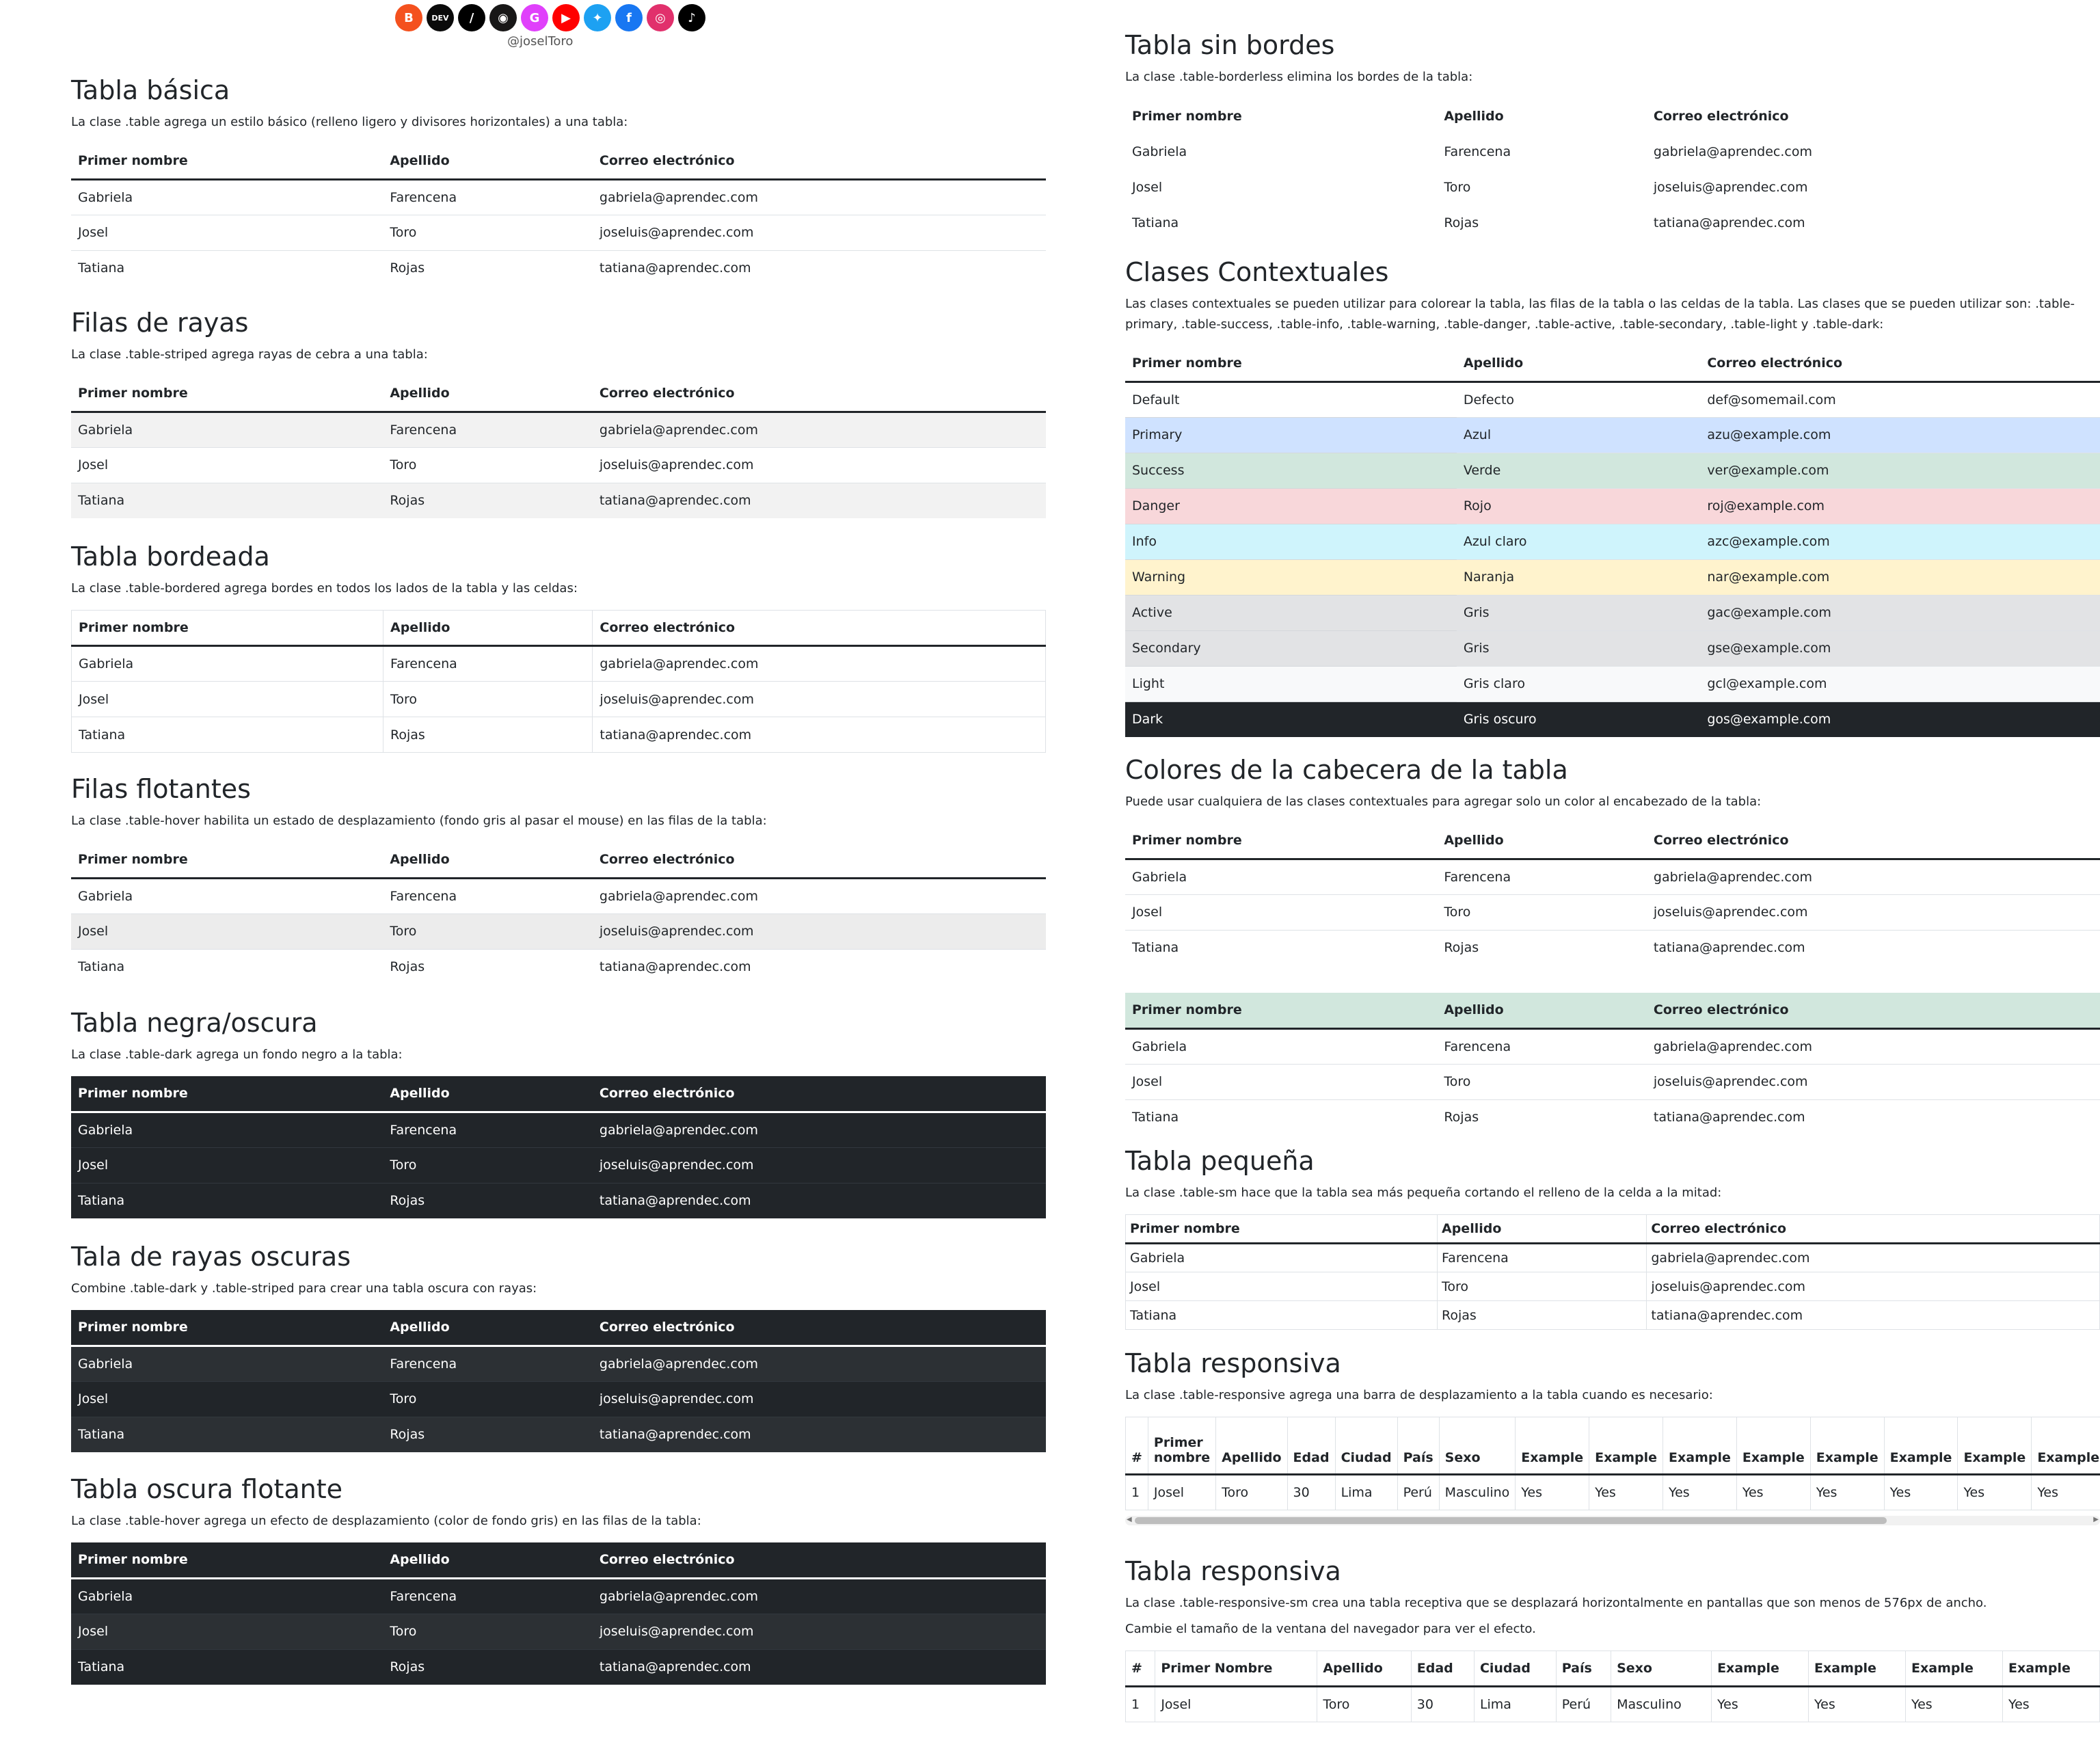 Image resolution: width=2100 pixels, height=1764 pixels. What do you see at coordinates (1364, 1704) in the screenshot?
I see `row-cell: Toro` at bounding box center [1364, 1704].